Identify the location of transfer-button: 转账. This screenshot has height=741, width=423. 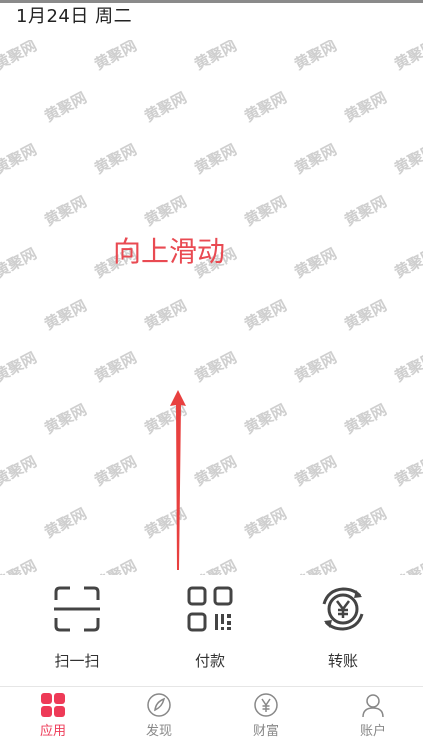
(343, 633).